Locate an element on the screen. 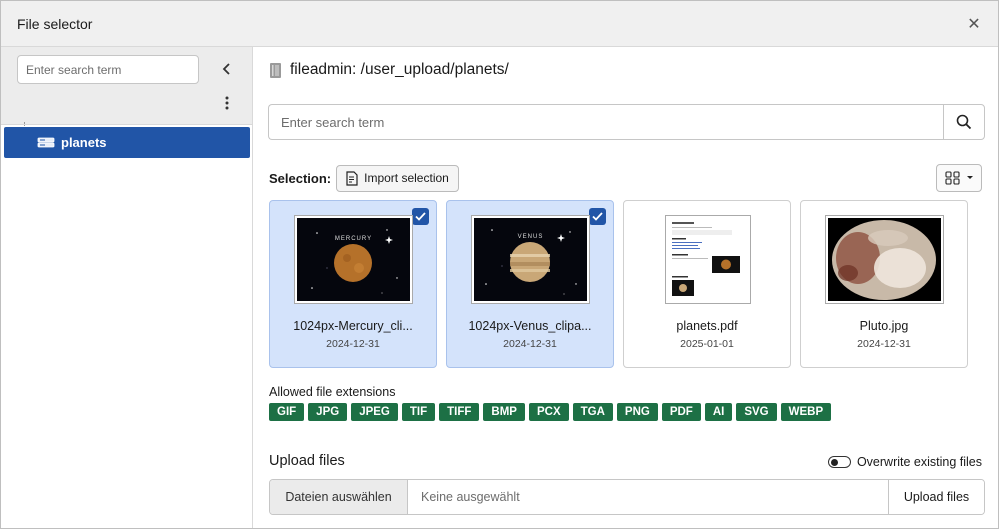  extension-badge: TGA is located at coordinates (592, 412).